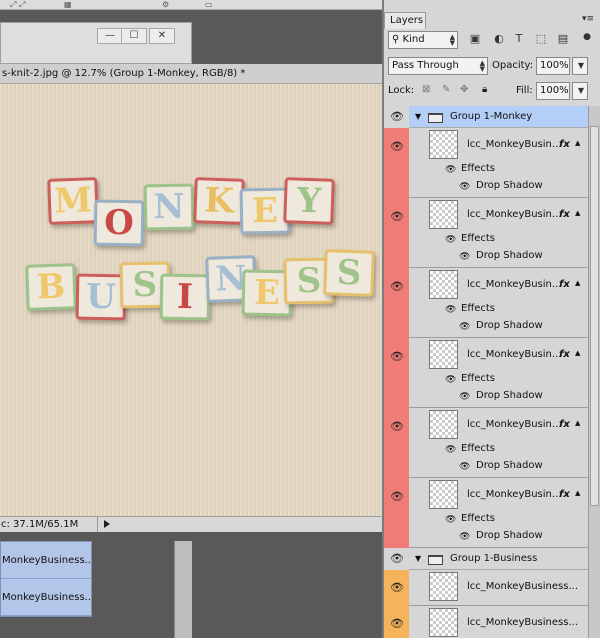  I want to click on group-name: Group 1-Business, so click(494, 558).